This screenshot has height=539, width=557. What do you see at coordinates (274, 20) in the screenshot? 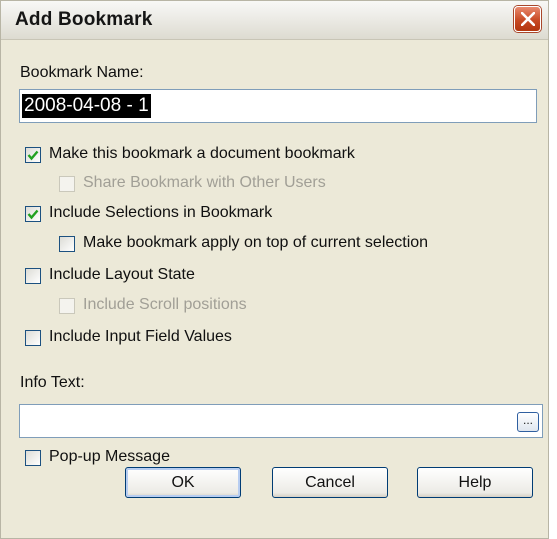
I see `title-bar: Add Bookmark` at bounding box center [274, 20].